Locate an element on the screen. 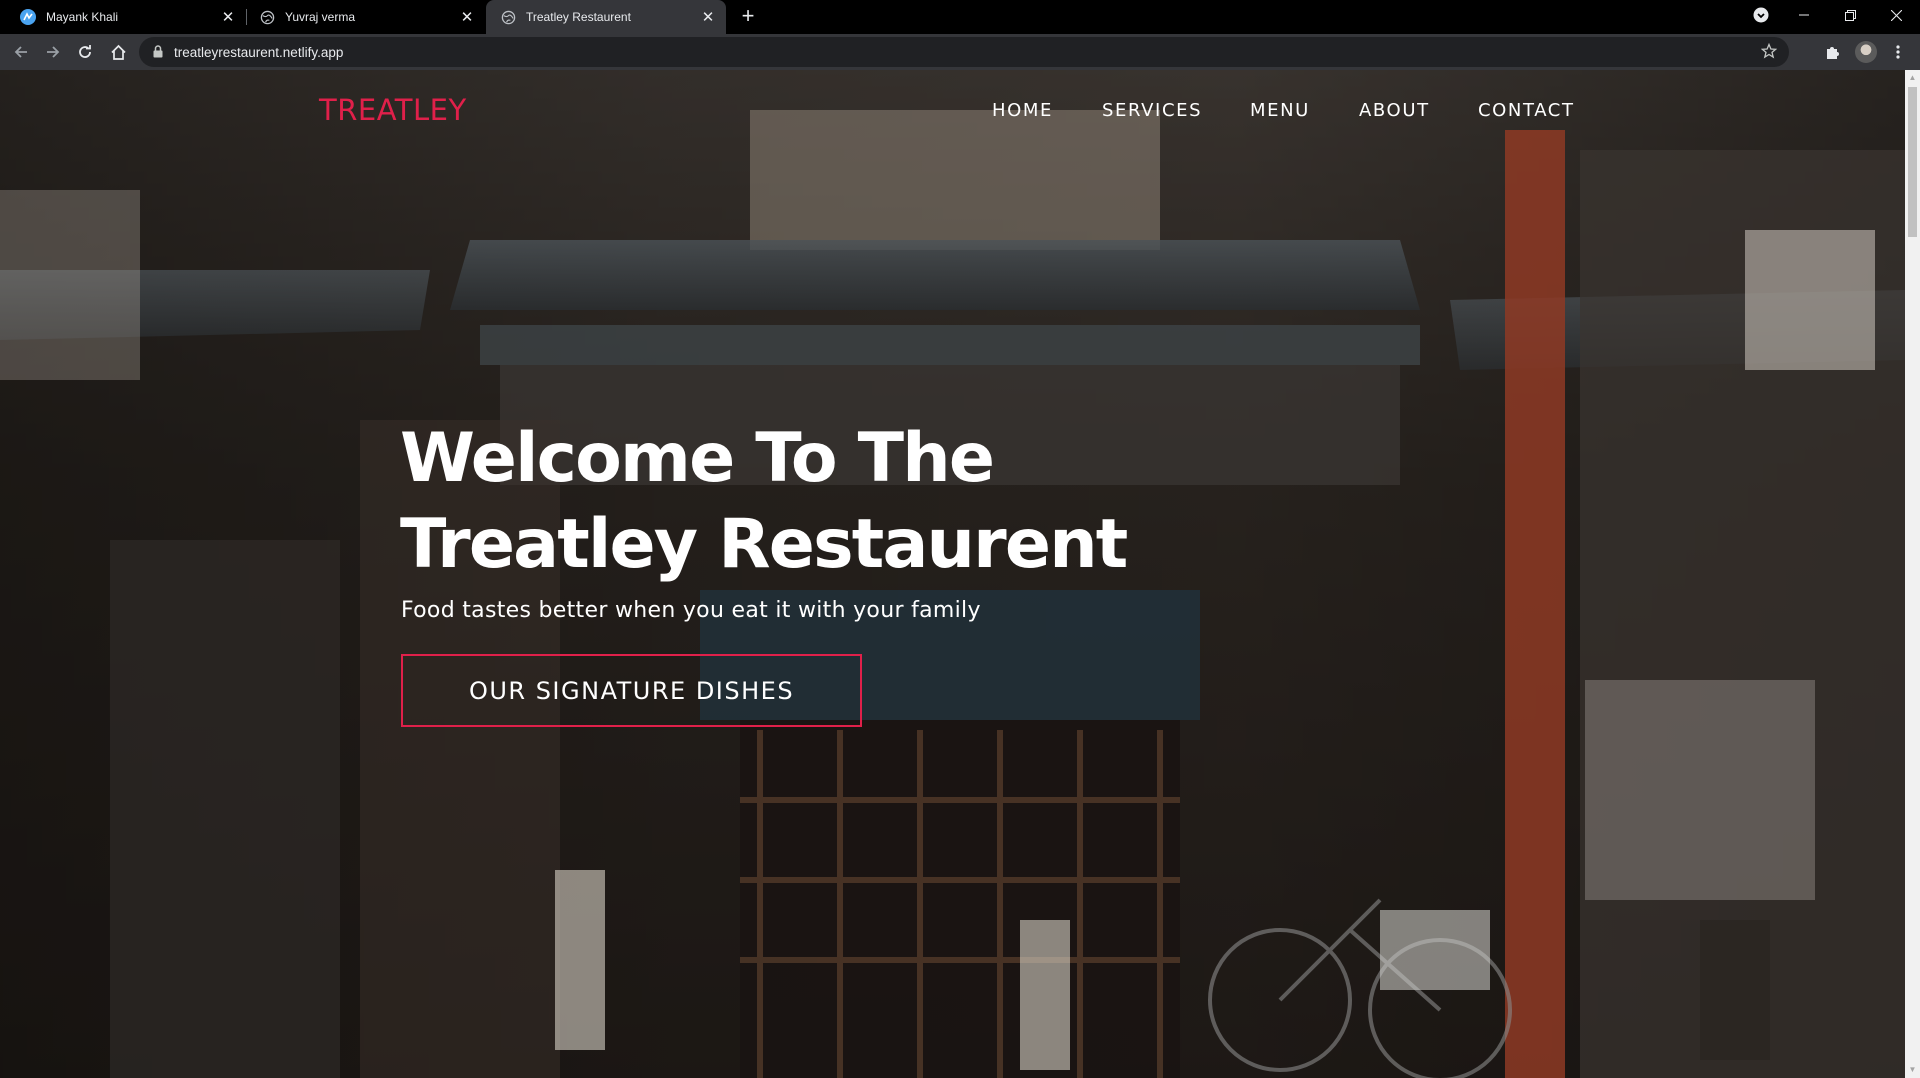 The height and width of the screenshot is (1078, 1920). back-button is located at coordinates (21, 52).